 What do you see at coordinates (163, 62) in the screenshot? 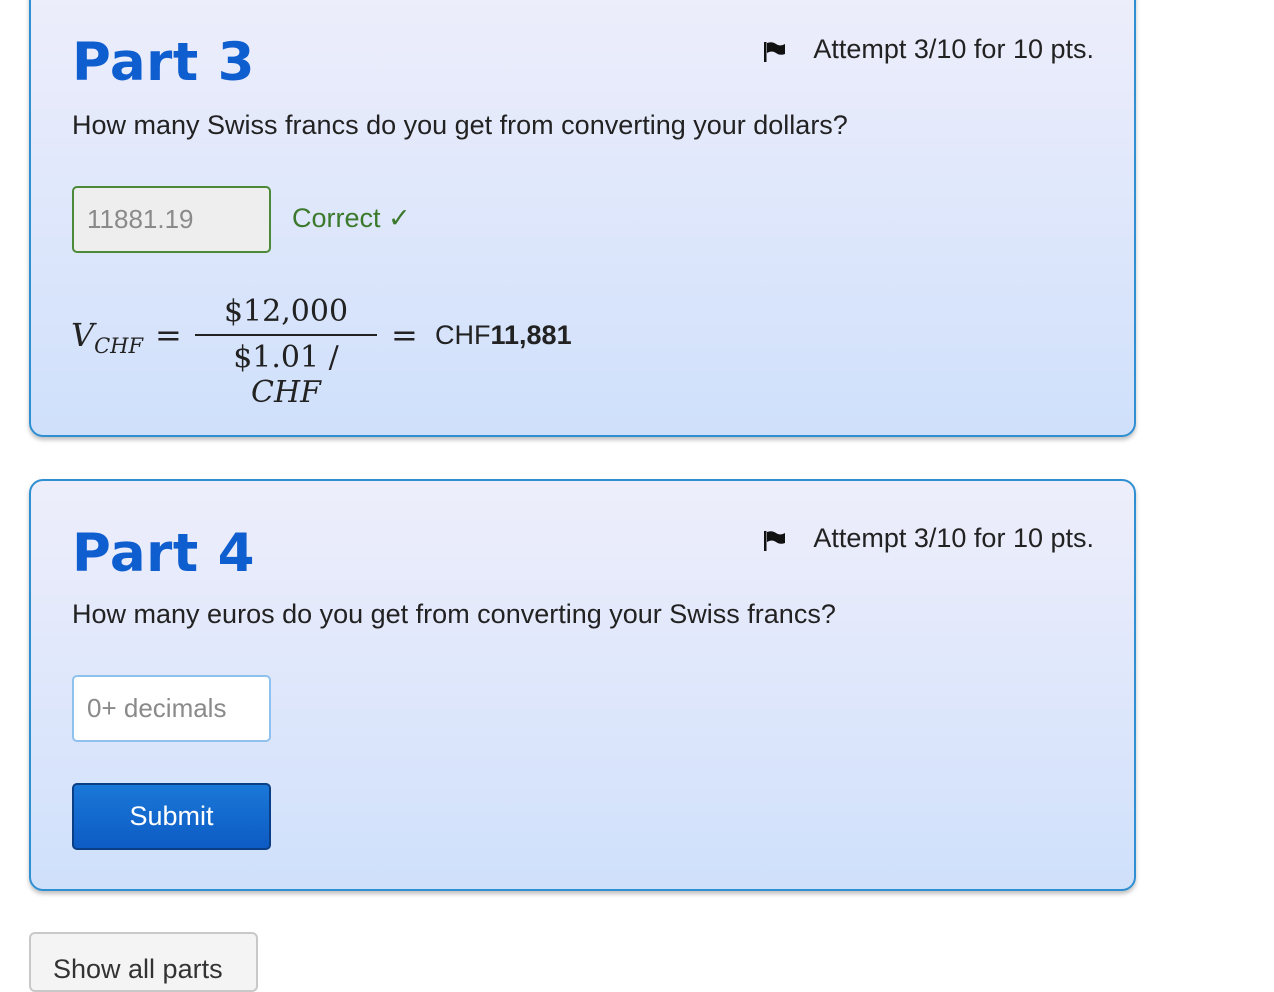
I see `part-3-title: Part 3` at bounding box center [163, 62].